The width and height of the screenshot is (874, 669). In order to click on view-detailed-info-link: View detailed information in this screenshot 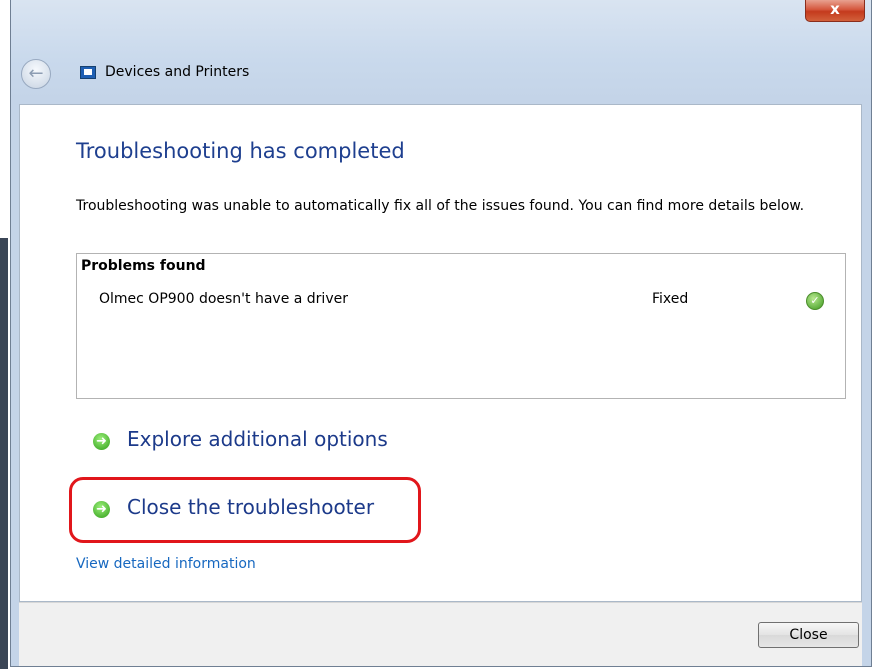, I will do `click(166, 564)`.